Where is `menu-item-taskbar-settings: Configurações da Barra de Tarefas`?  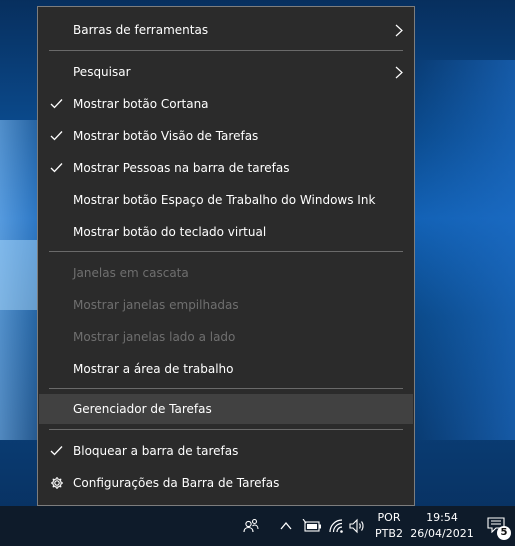
menu-item-taskbar-settings: Configurações da Barra de Tarefas is located at coordinates (226, 483).